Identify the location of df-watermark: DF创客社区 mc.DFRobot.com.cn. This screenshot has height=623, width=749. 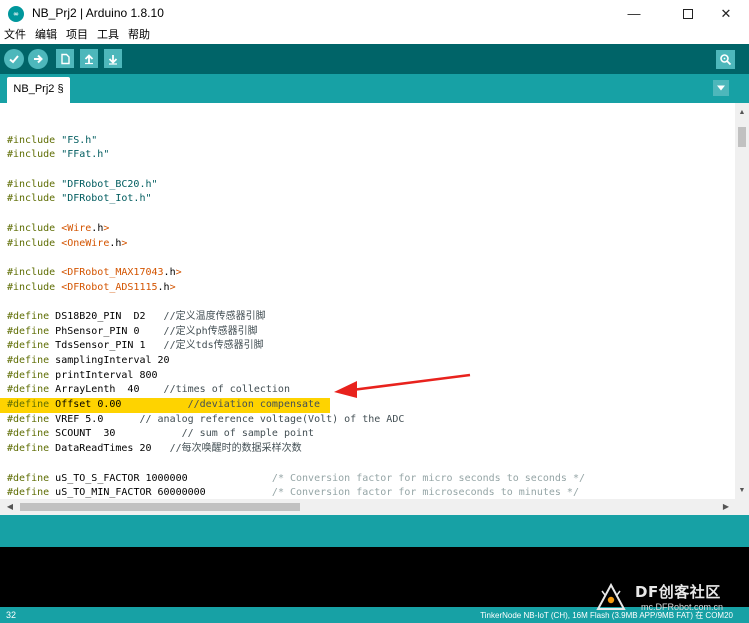
(670, 596).